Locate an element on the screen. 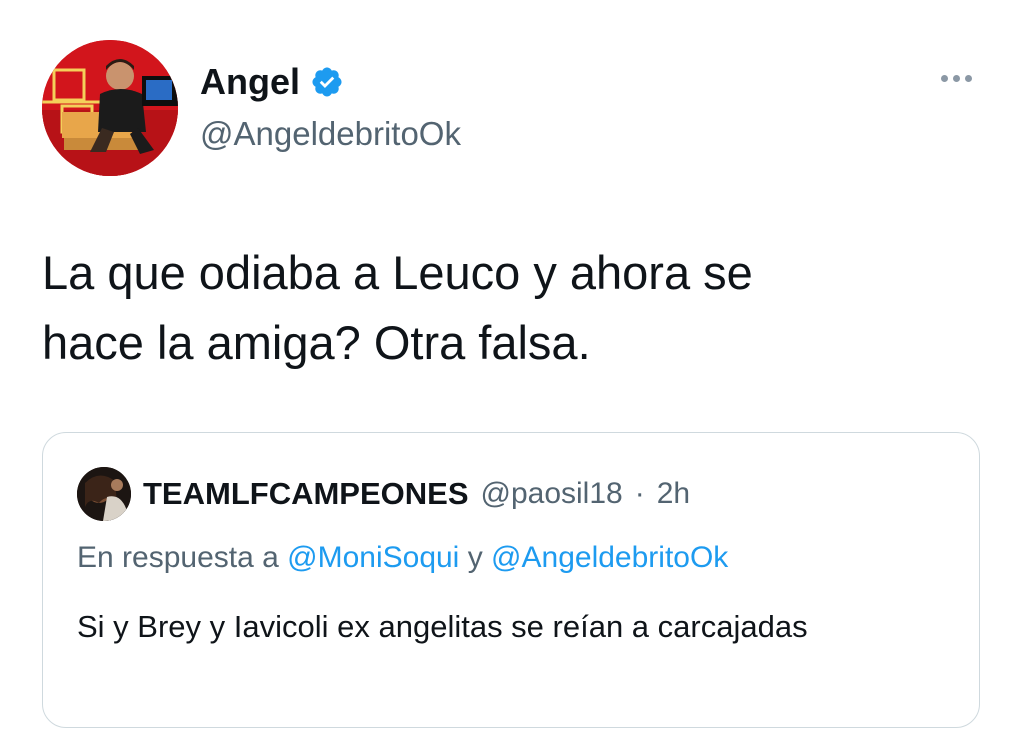 Image resolution: width=1024 pixels, height=750 pixels. quoted-tweet-header: TEAMLFCAMPEONES @paosil18 · 2h is located at coordinates (383, 494).